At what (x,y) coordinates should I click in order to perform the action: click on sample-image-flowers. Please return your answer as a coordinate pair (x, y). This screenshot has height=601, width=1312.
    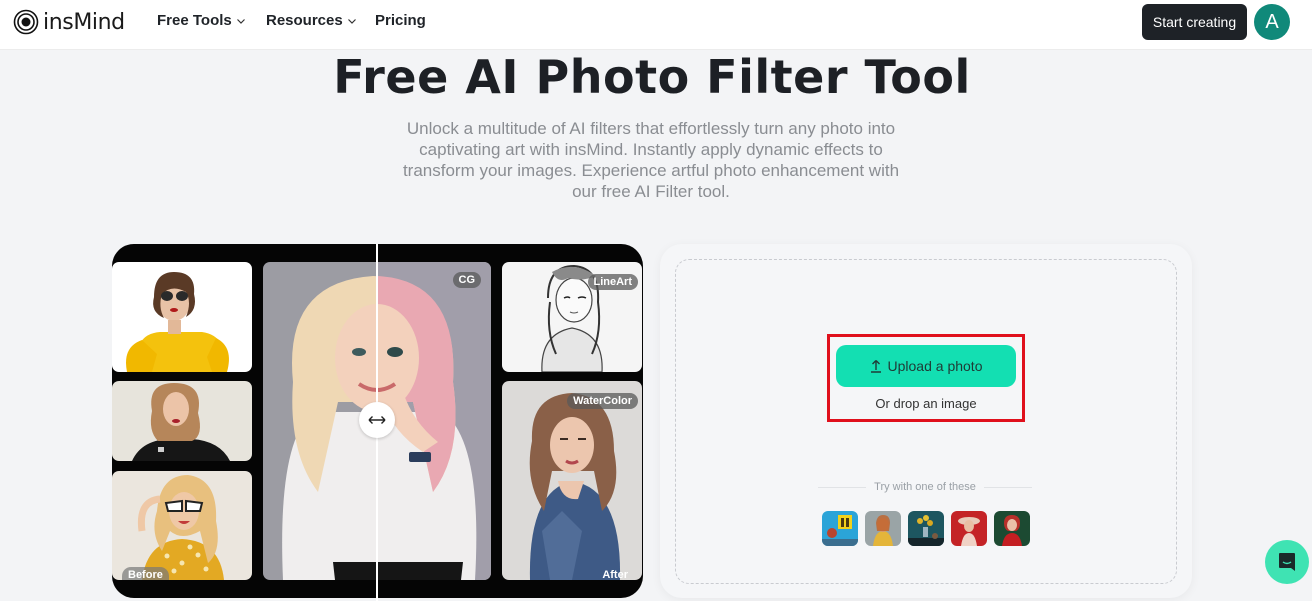
    Looking at the image, I should click on (926, 528).